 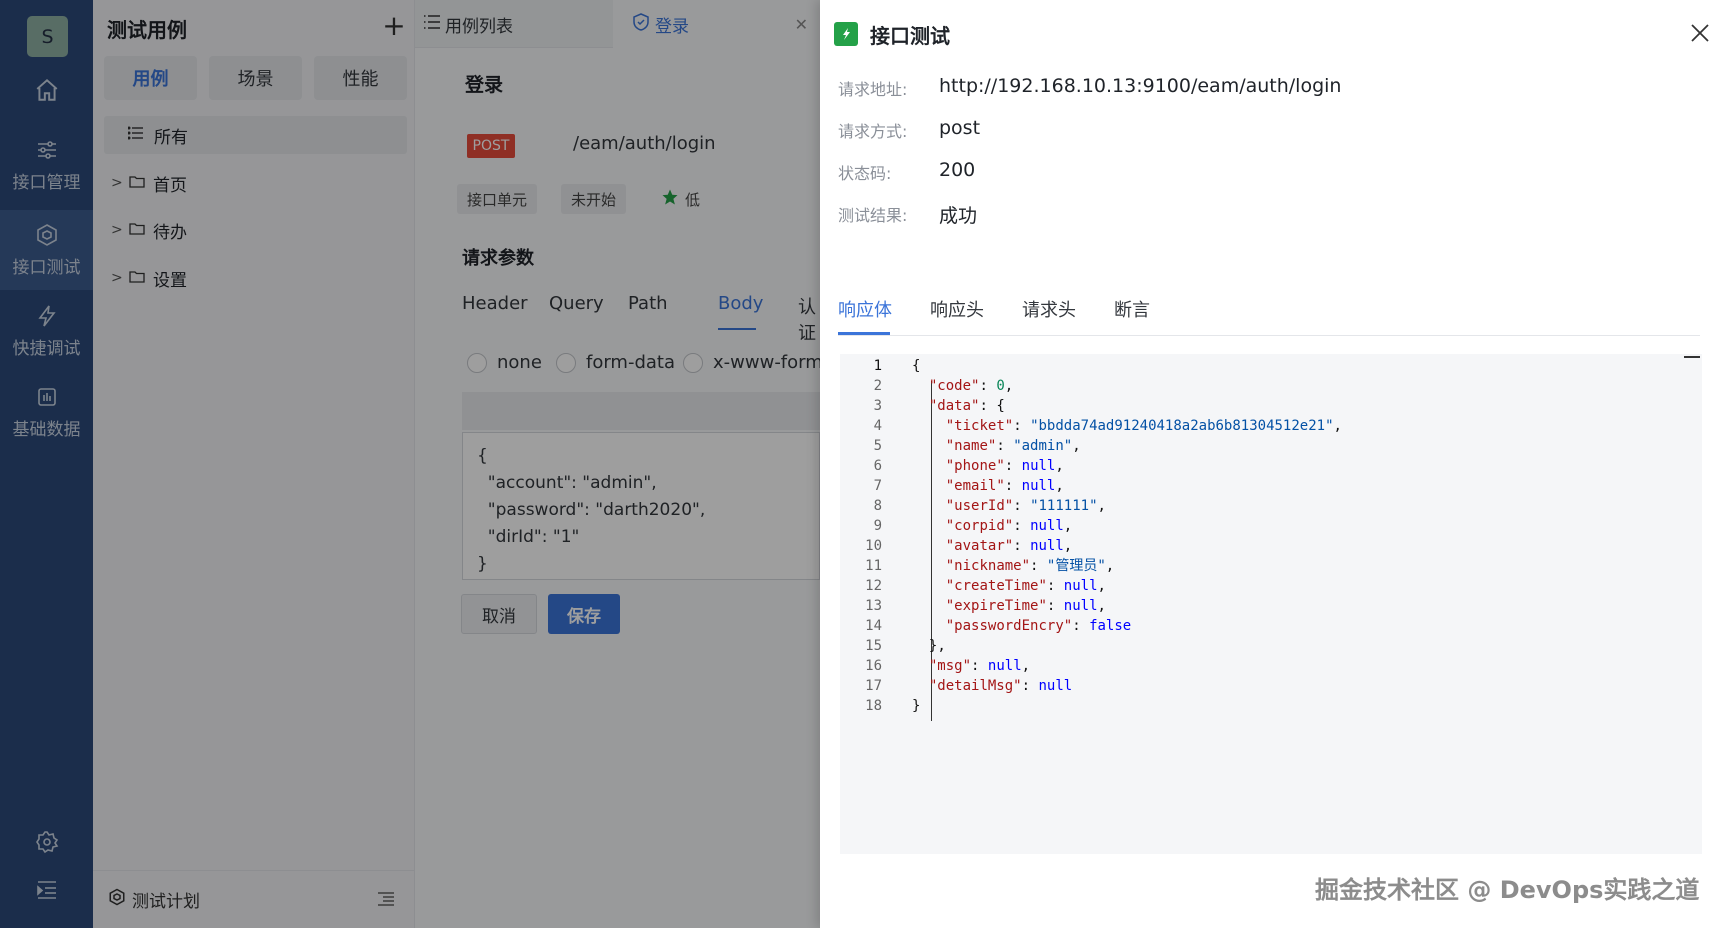 What do you see at coordinates (1091, 406) in the screenshot?
I see `code-line: 3 "data": {` at bounding box center [1091, 406].